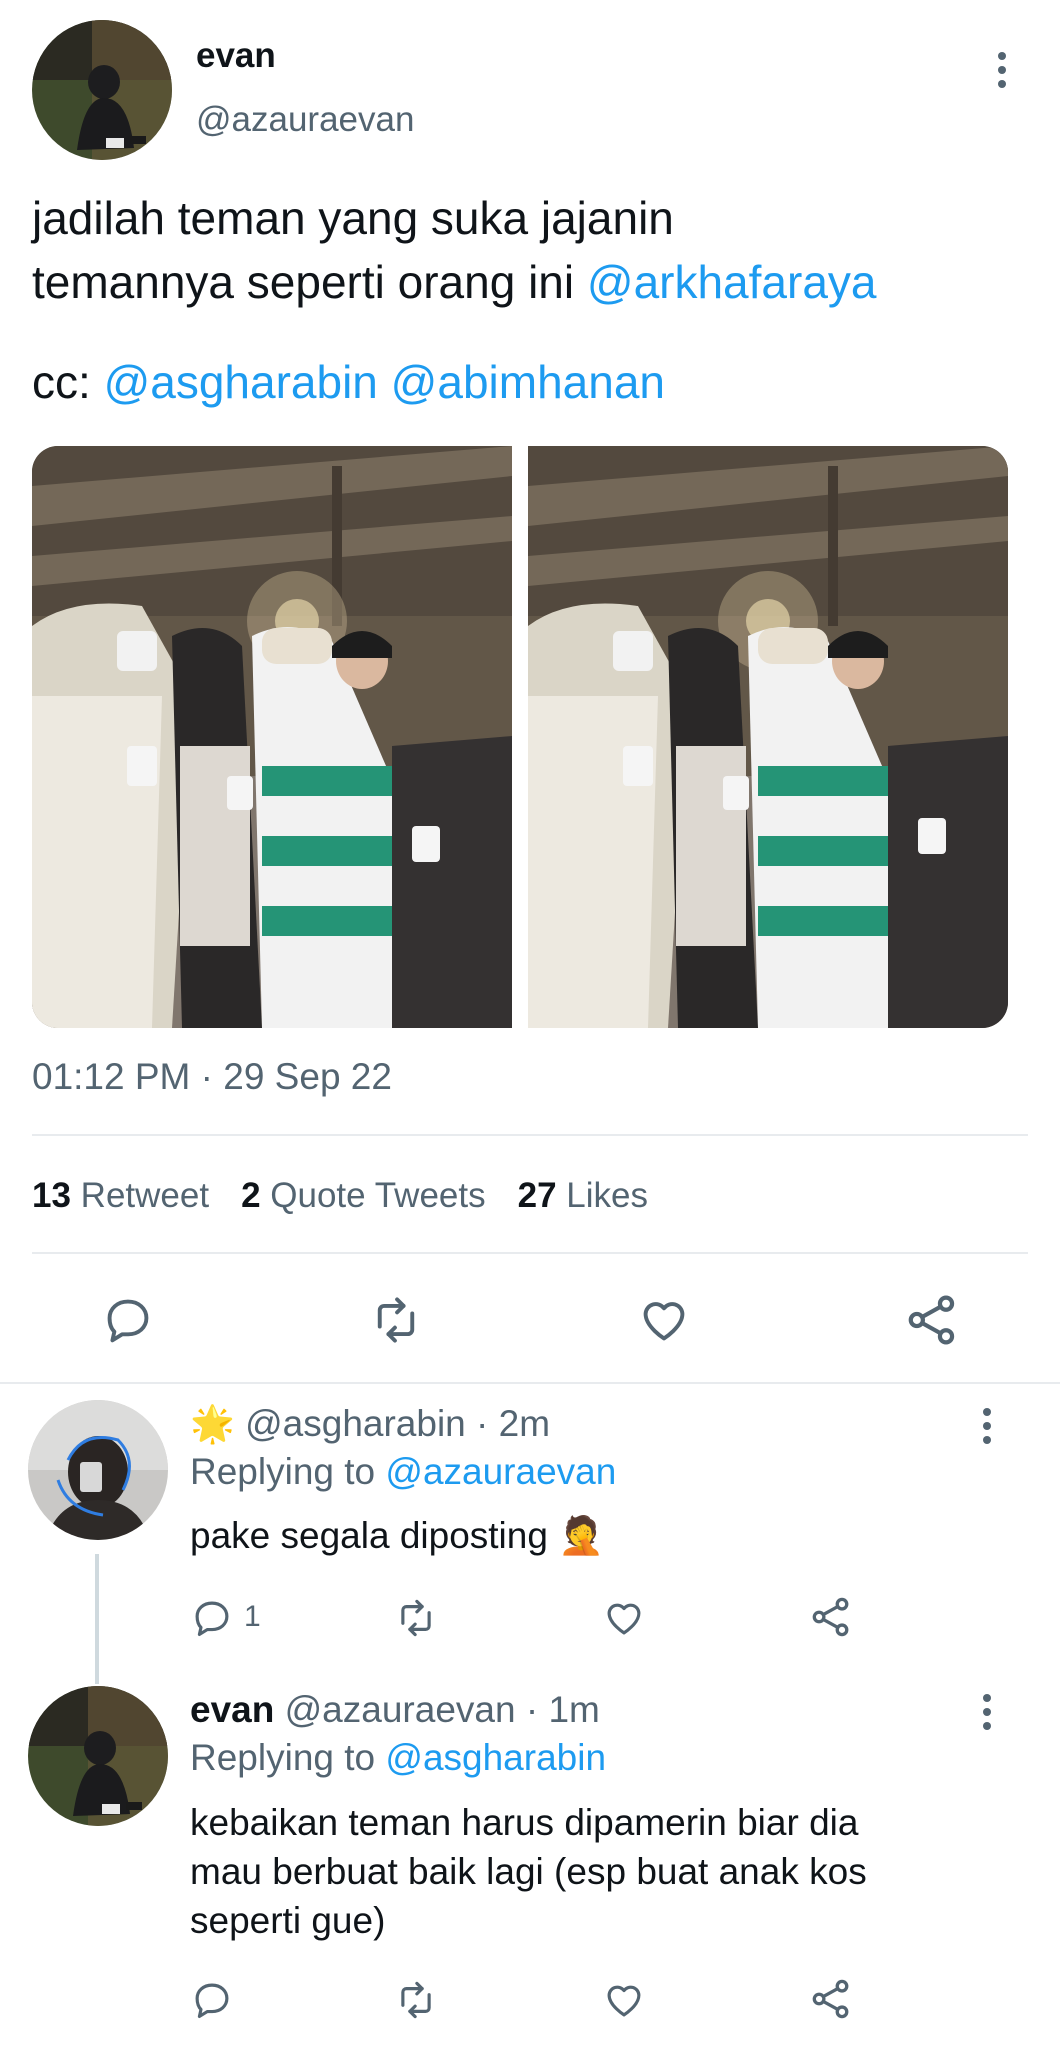 The height and width of the screenshot is (2048, 1060). I want to click on reply-header: evan @azauraevan · 1m, so click(395, 1710).